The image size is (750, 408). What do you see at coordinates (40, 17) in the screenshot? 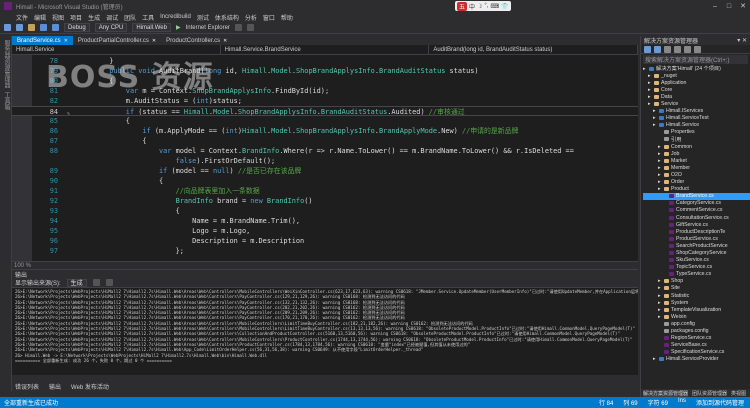
I see `menu-item: 编辑` at bounding box center [40, 17].